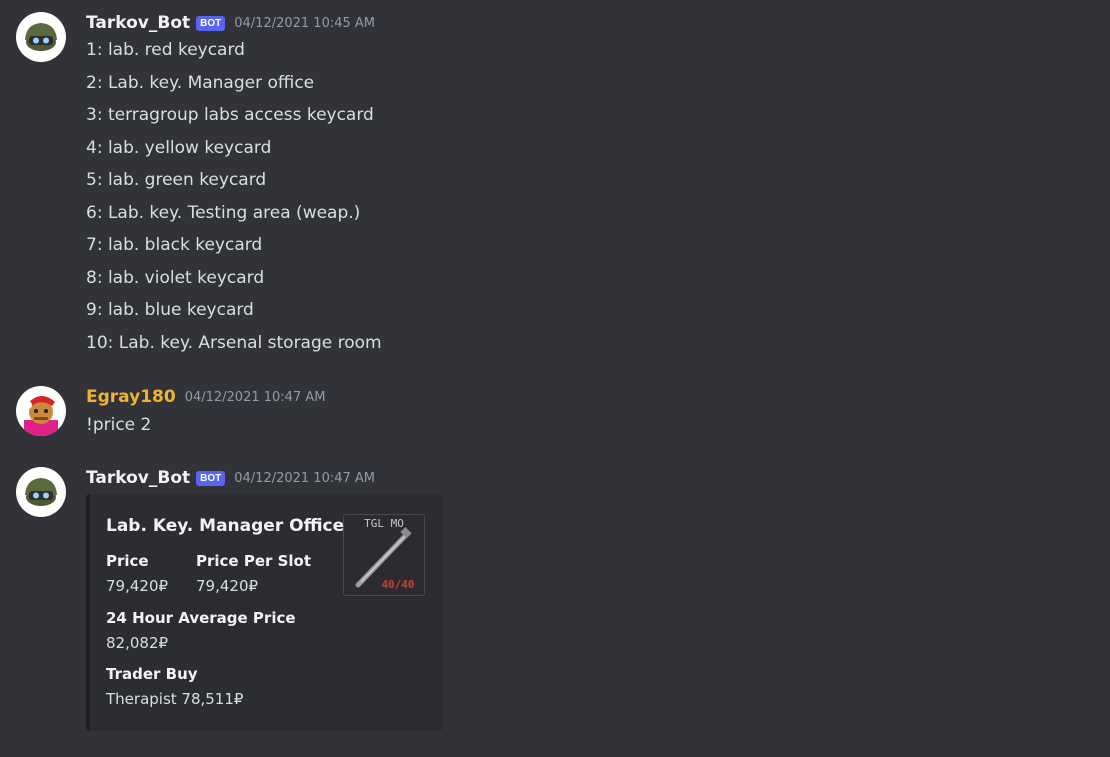  I want to click on message-line: 8: lab. violet keycard, so click(175, 277).